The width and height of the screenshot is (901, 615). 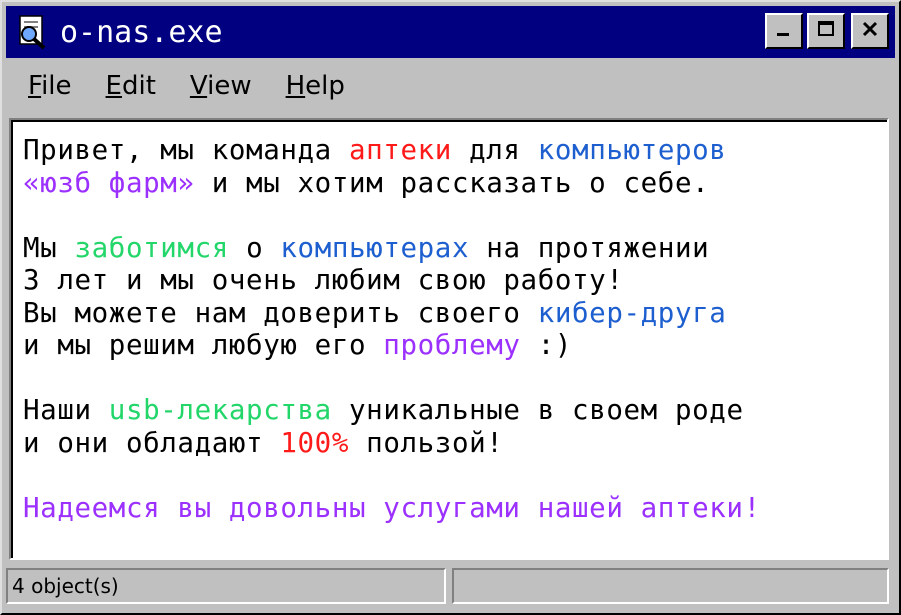 I want to click on text-segment: и они обладают, so click(x=152, y=442).